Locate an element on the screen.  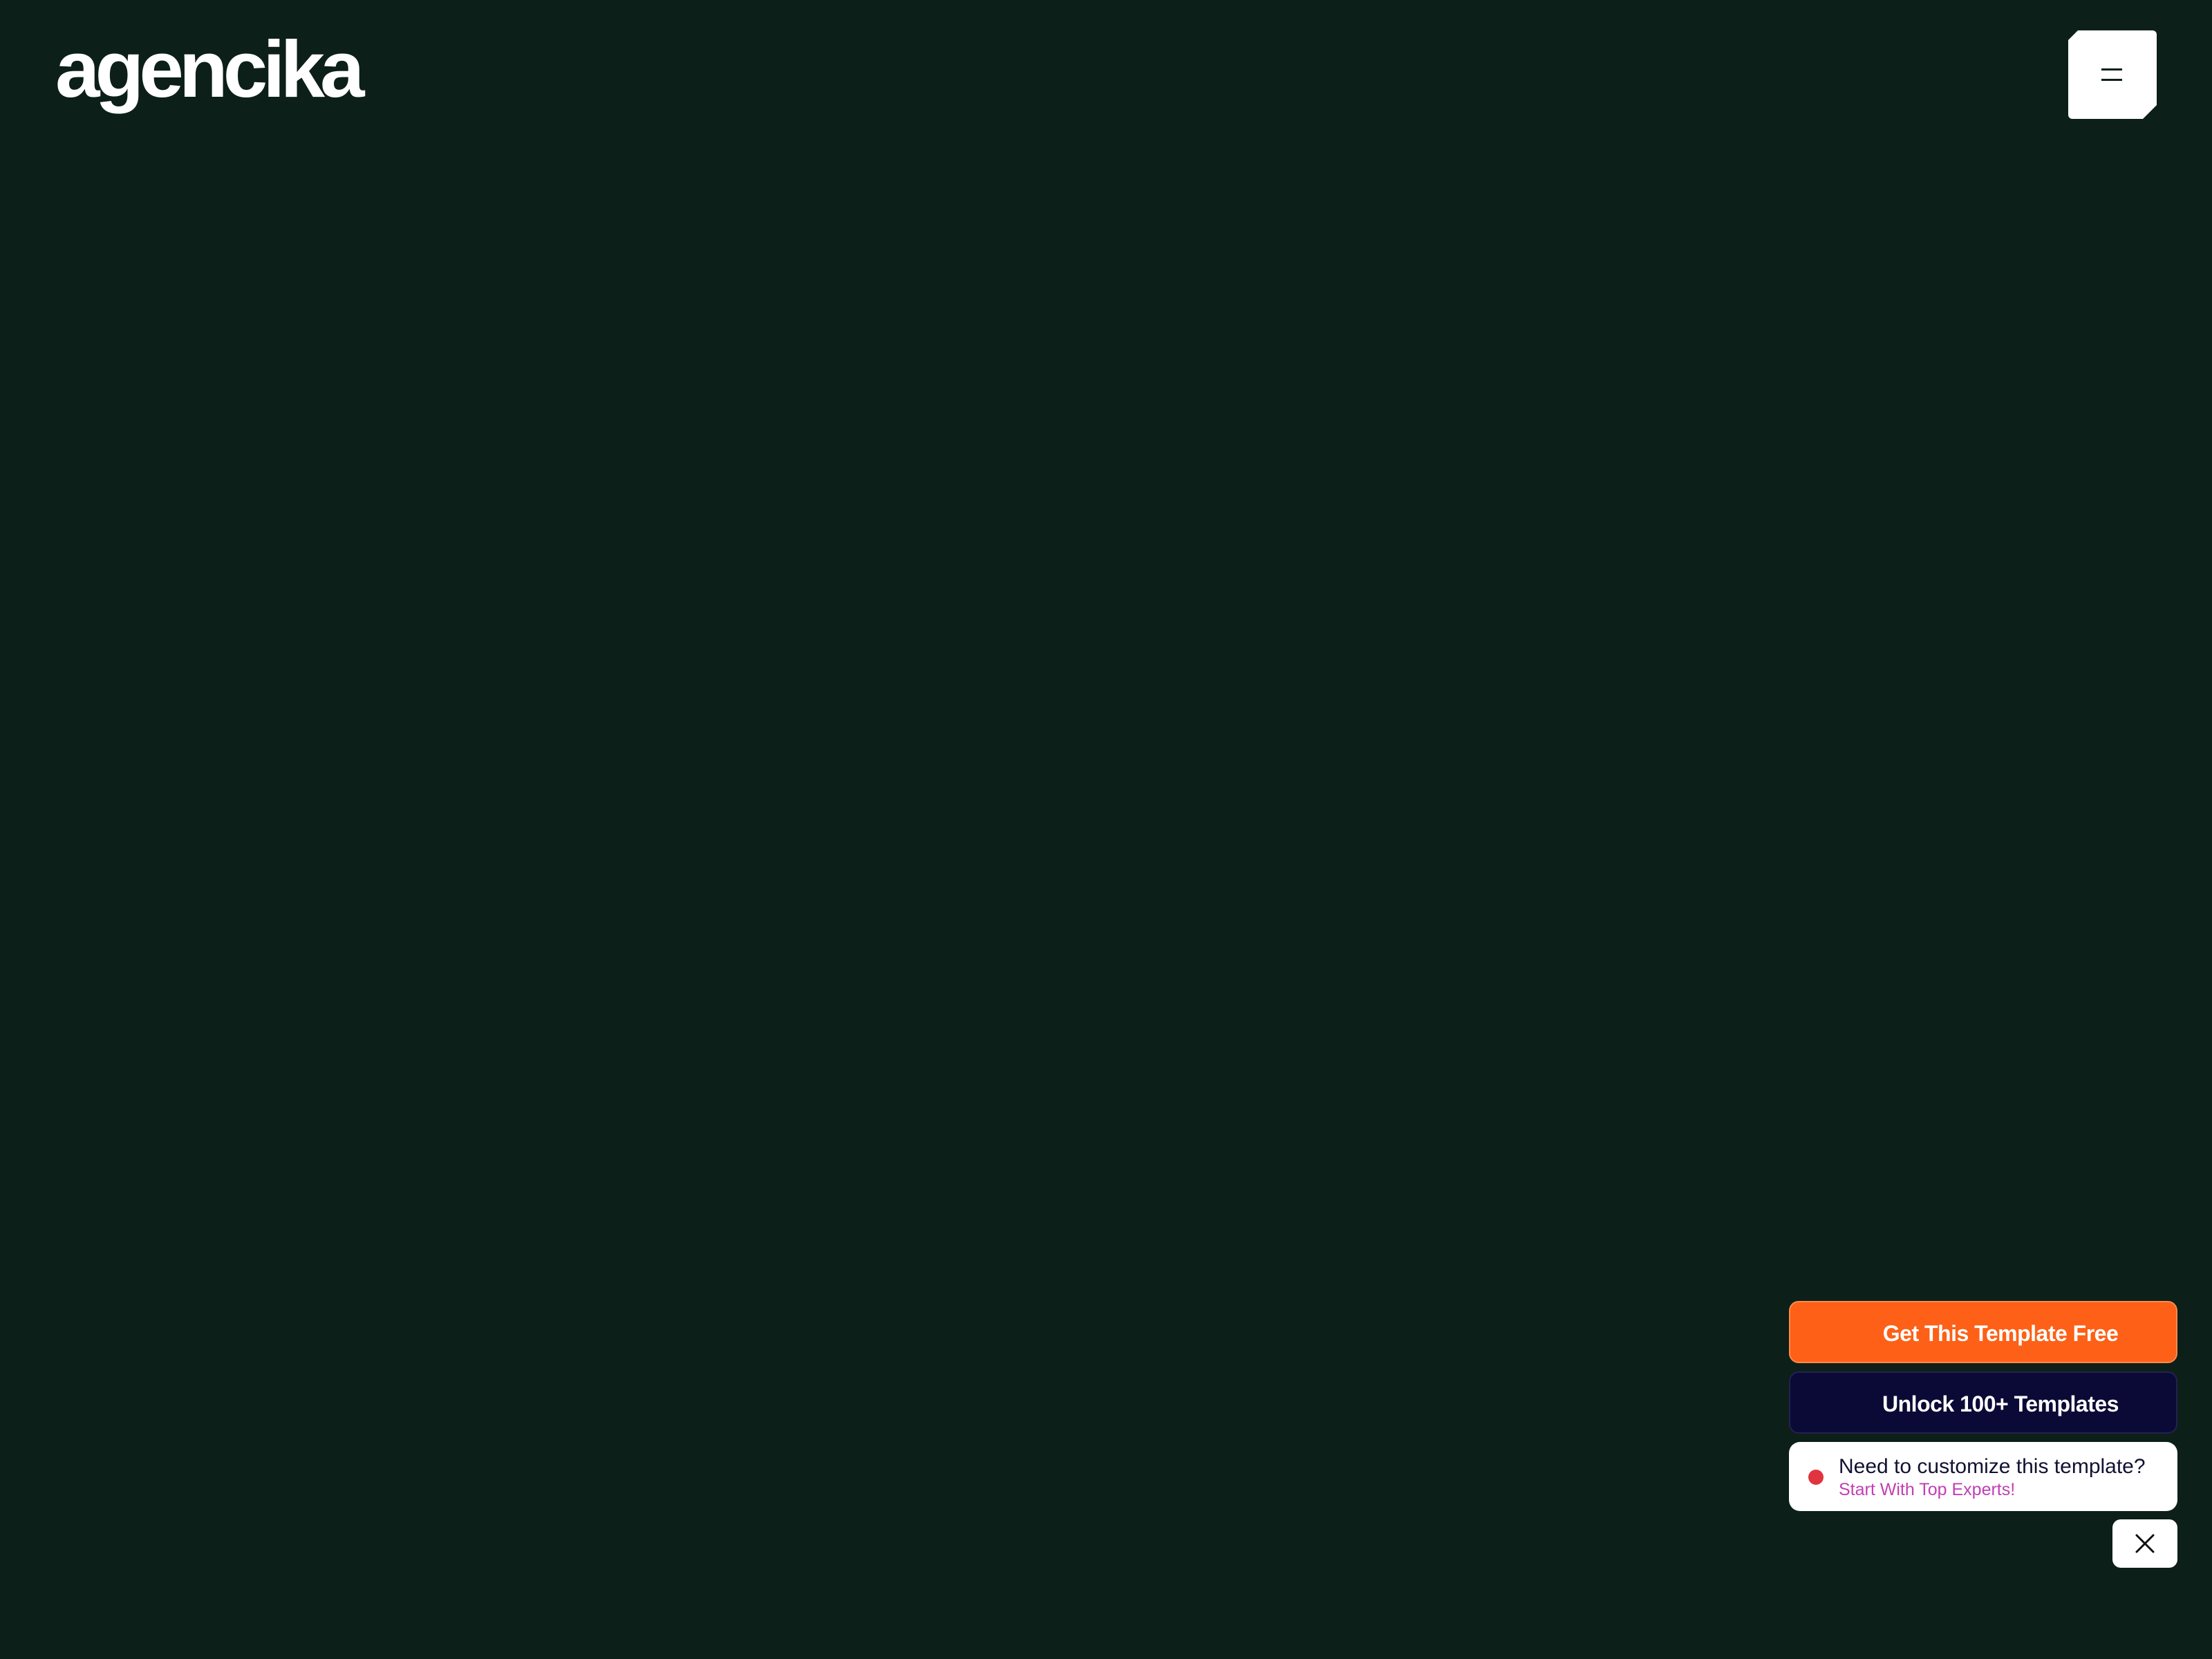
menu-line-top is located at coordinates (2111, 69).